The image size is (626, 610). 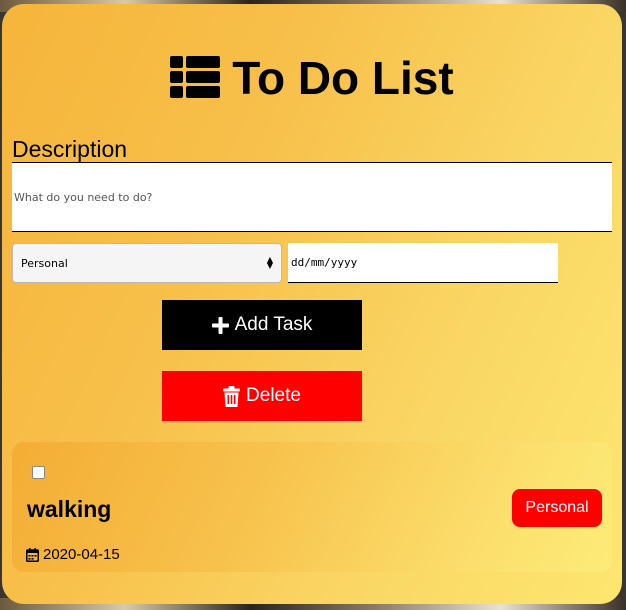 What do you see at coordinates (147, 263) in the screenshot?
I see `category-select: Personal ▲ ▼` at bounding box center [147, 263].